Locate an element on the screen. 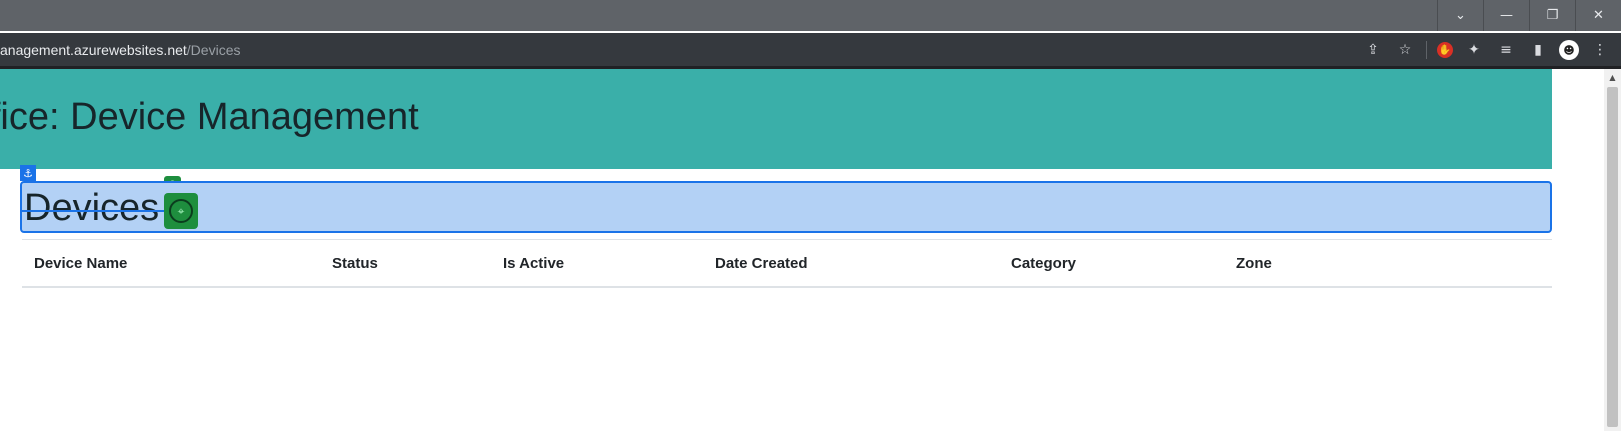  page-title: Devices is located at coordinates (92, 208).